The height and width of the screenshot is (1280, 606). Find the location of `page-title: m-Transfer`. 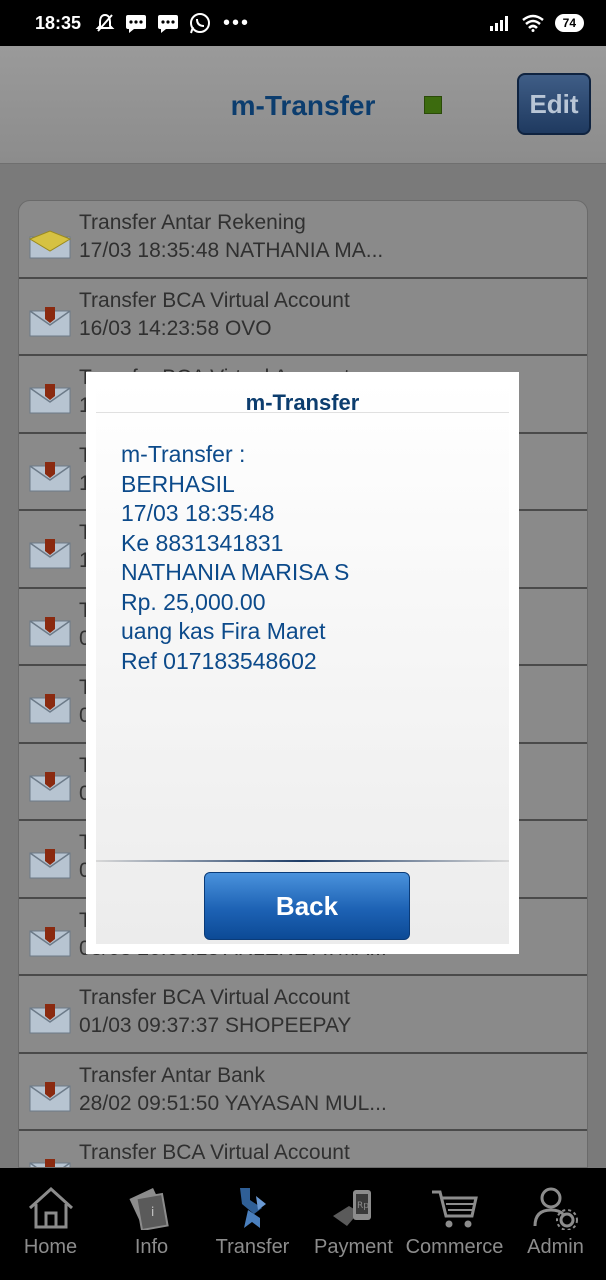

page-title: m-Transfer is located at coordinates (303, 105).